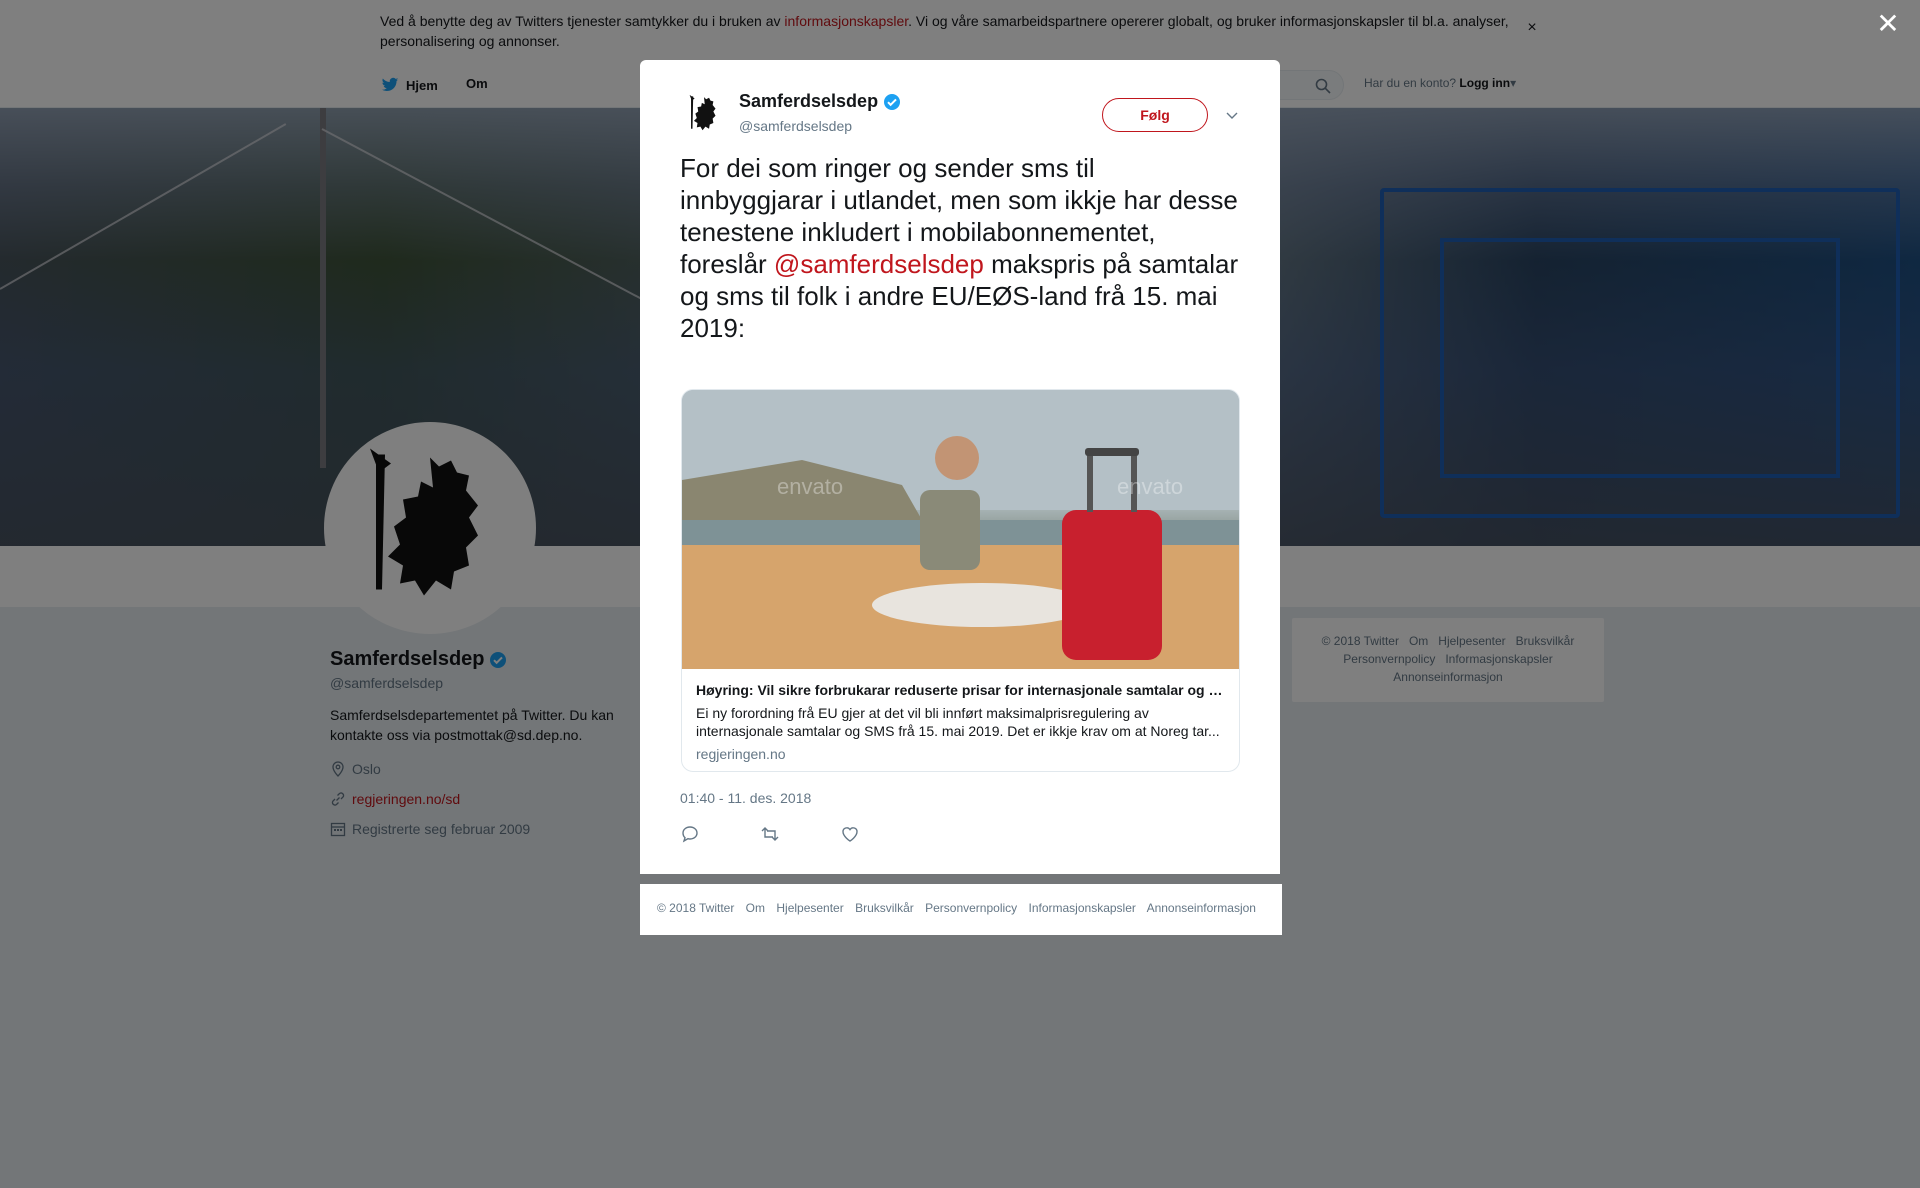  Describe the element at coordinates (745, 798) in the screenshot. I see `tweet-timestamp: 01:40 - 11. des. 2018` at that location.